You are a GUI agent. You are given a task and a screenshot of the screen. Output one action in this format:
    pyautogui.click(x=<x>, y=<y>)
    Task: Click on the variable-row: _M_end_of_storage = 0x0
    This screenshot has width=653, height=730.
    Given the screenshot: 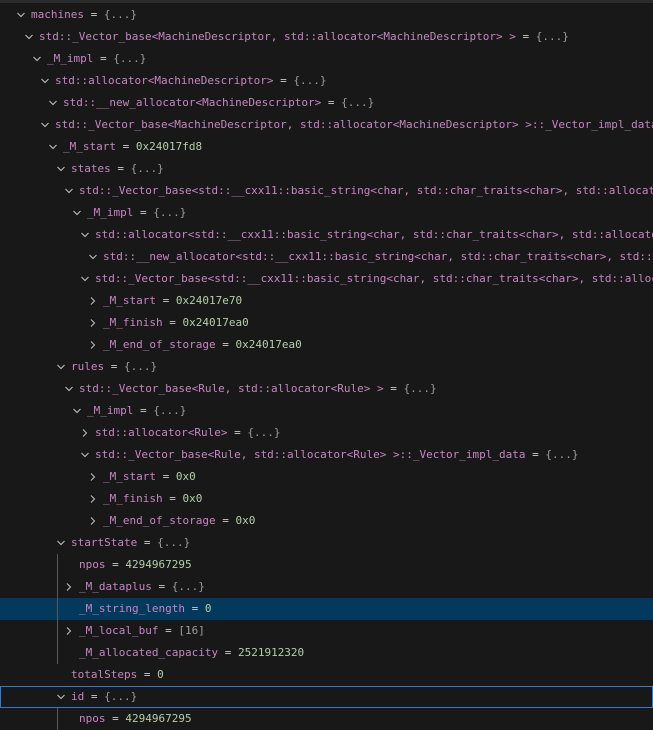 What is the action you would take?
    pyautogui.click(x=326, y=521)
    